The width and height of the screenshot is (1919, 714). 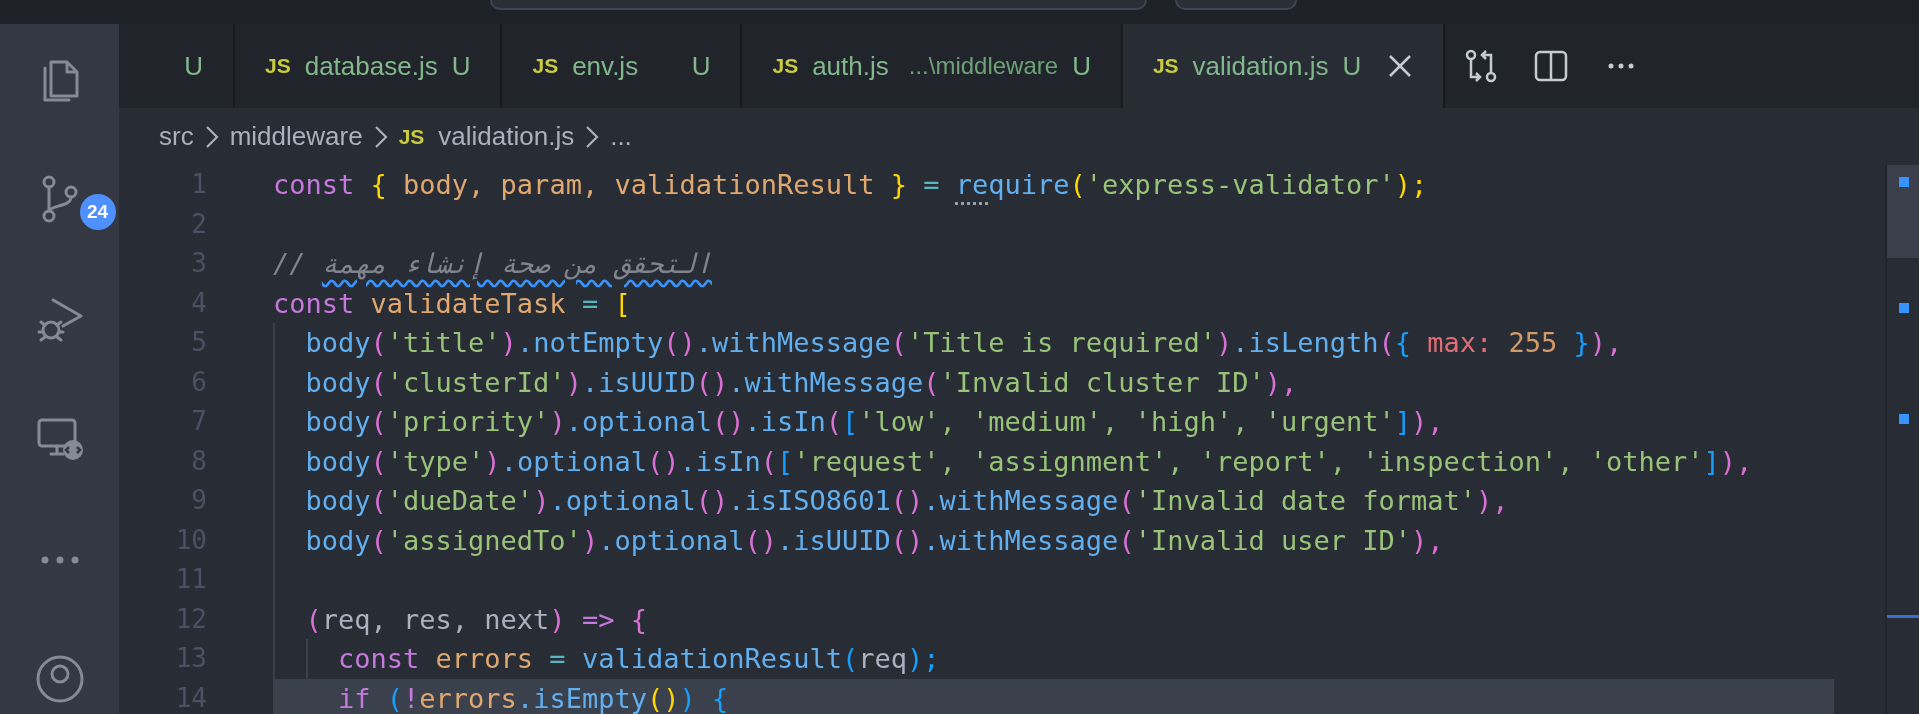 I want to click on code-line: body('title').notEmpty().withMessage('Title is required').isLength({ max: 255 }),, so click(x=964, y=343).